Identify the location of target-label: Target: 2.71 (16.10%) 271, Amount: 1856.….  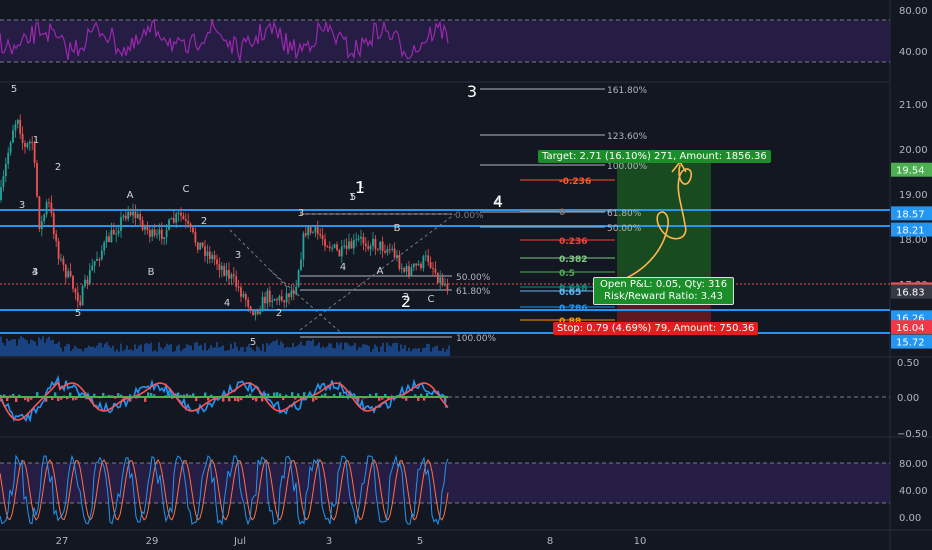
(654, 156).